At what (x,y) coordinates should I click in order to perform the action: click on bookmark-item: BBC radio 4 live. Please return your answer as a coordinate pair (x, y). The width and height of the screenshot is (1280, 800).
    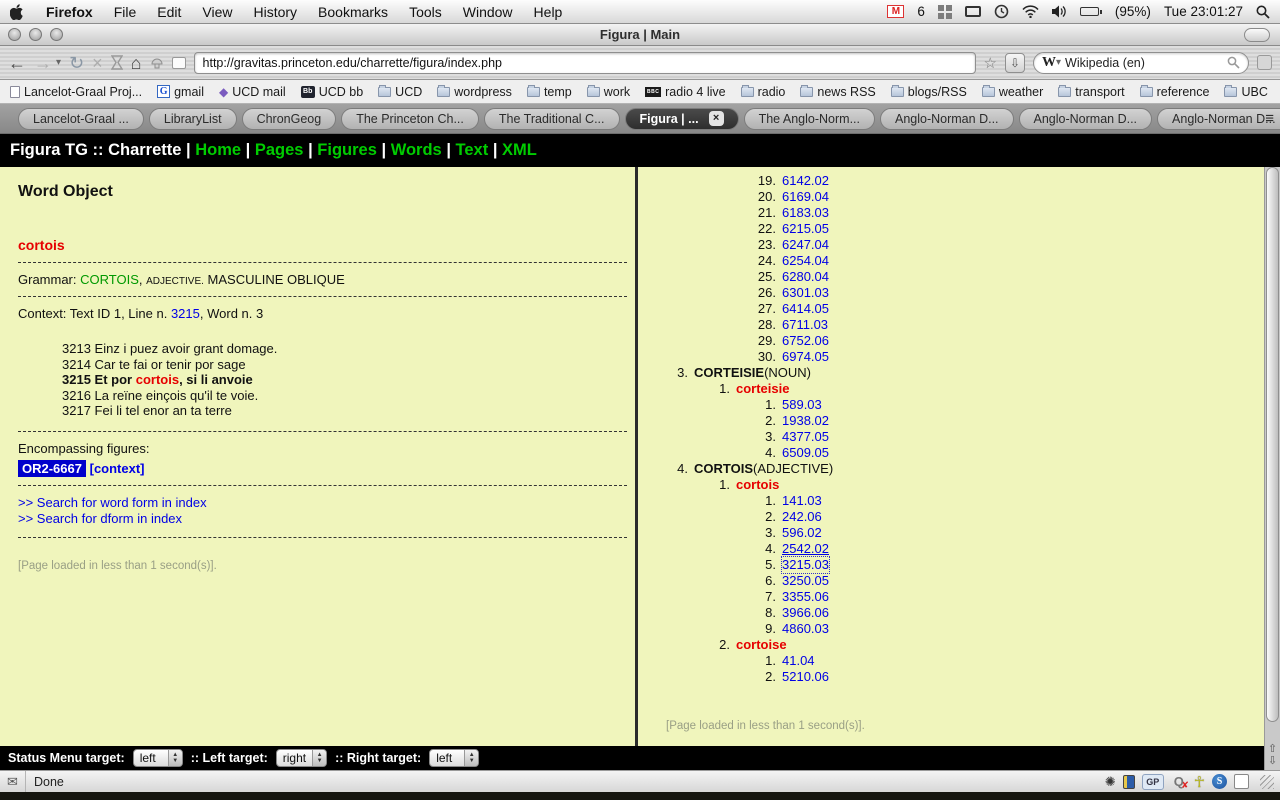
    Looking at the image, I should click on (685, 92).